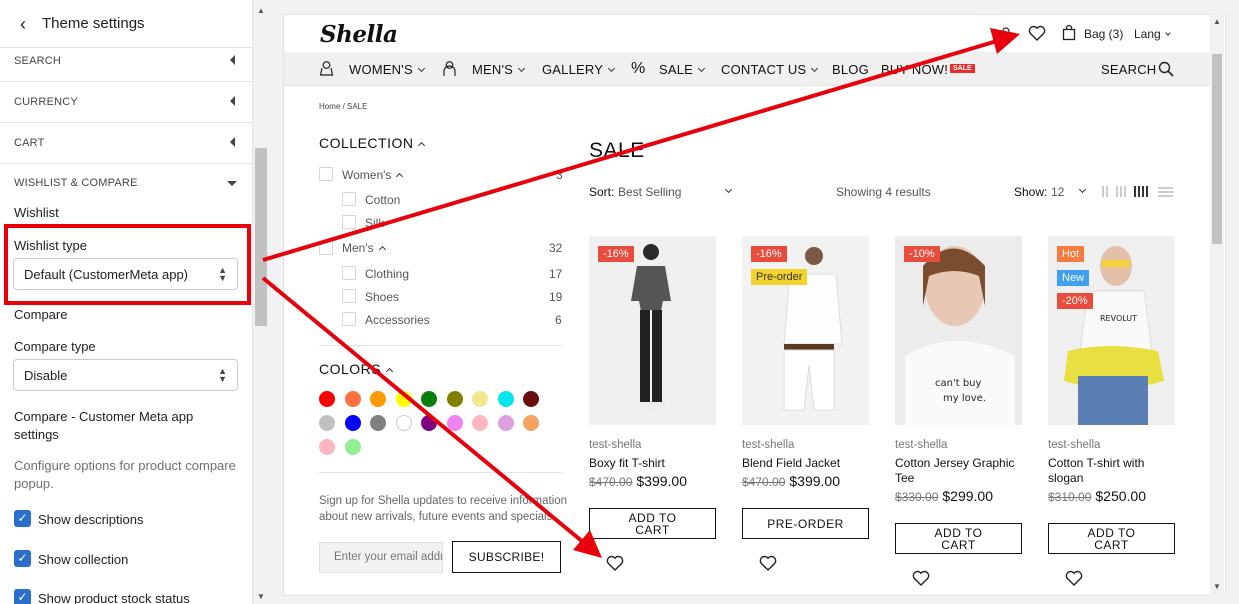 The width and height of the screenshot is (1239, 604). Describe the element at coordinates (382, 200) in the screenshot. I see `filter-cotton: Cotton` at that location.